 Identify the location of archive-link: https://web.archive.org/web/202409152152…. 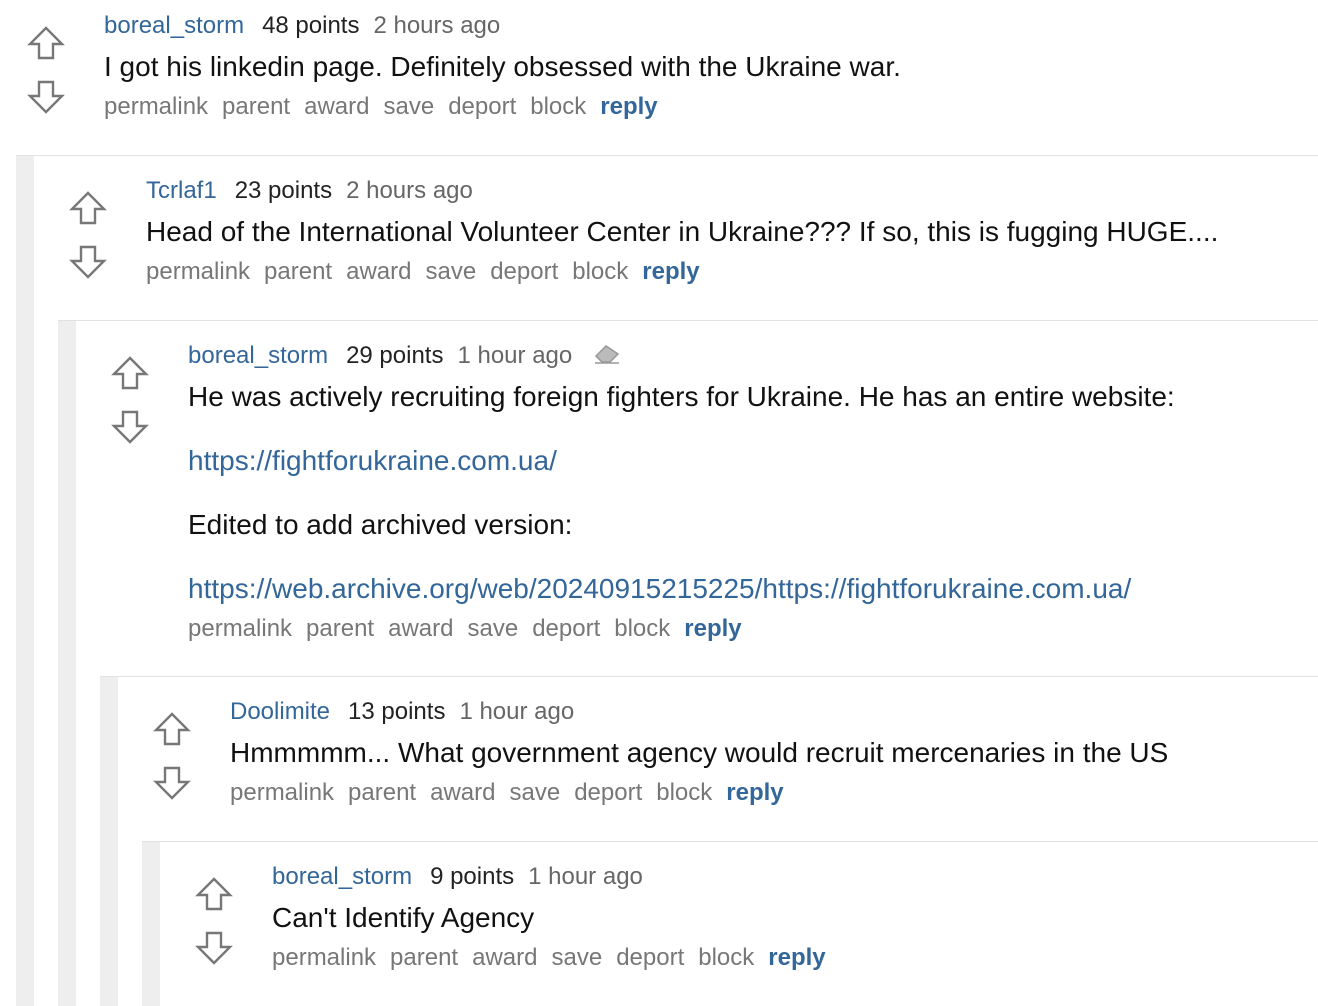
(659, 588).